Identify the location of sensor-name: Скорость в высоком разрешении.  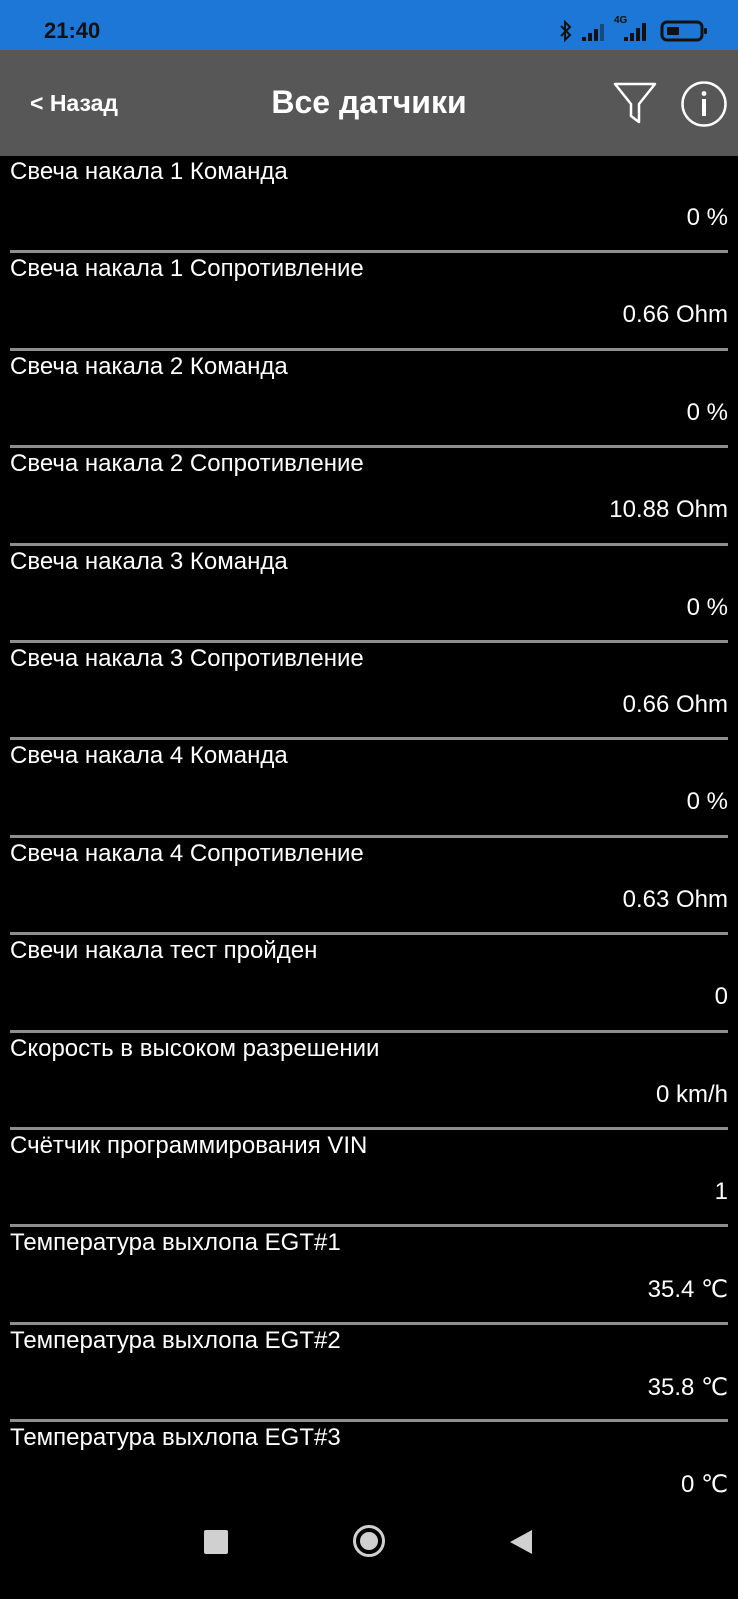
(195, 1048).